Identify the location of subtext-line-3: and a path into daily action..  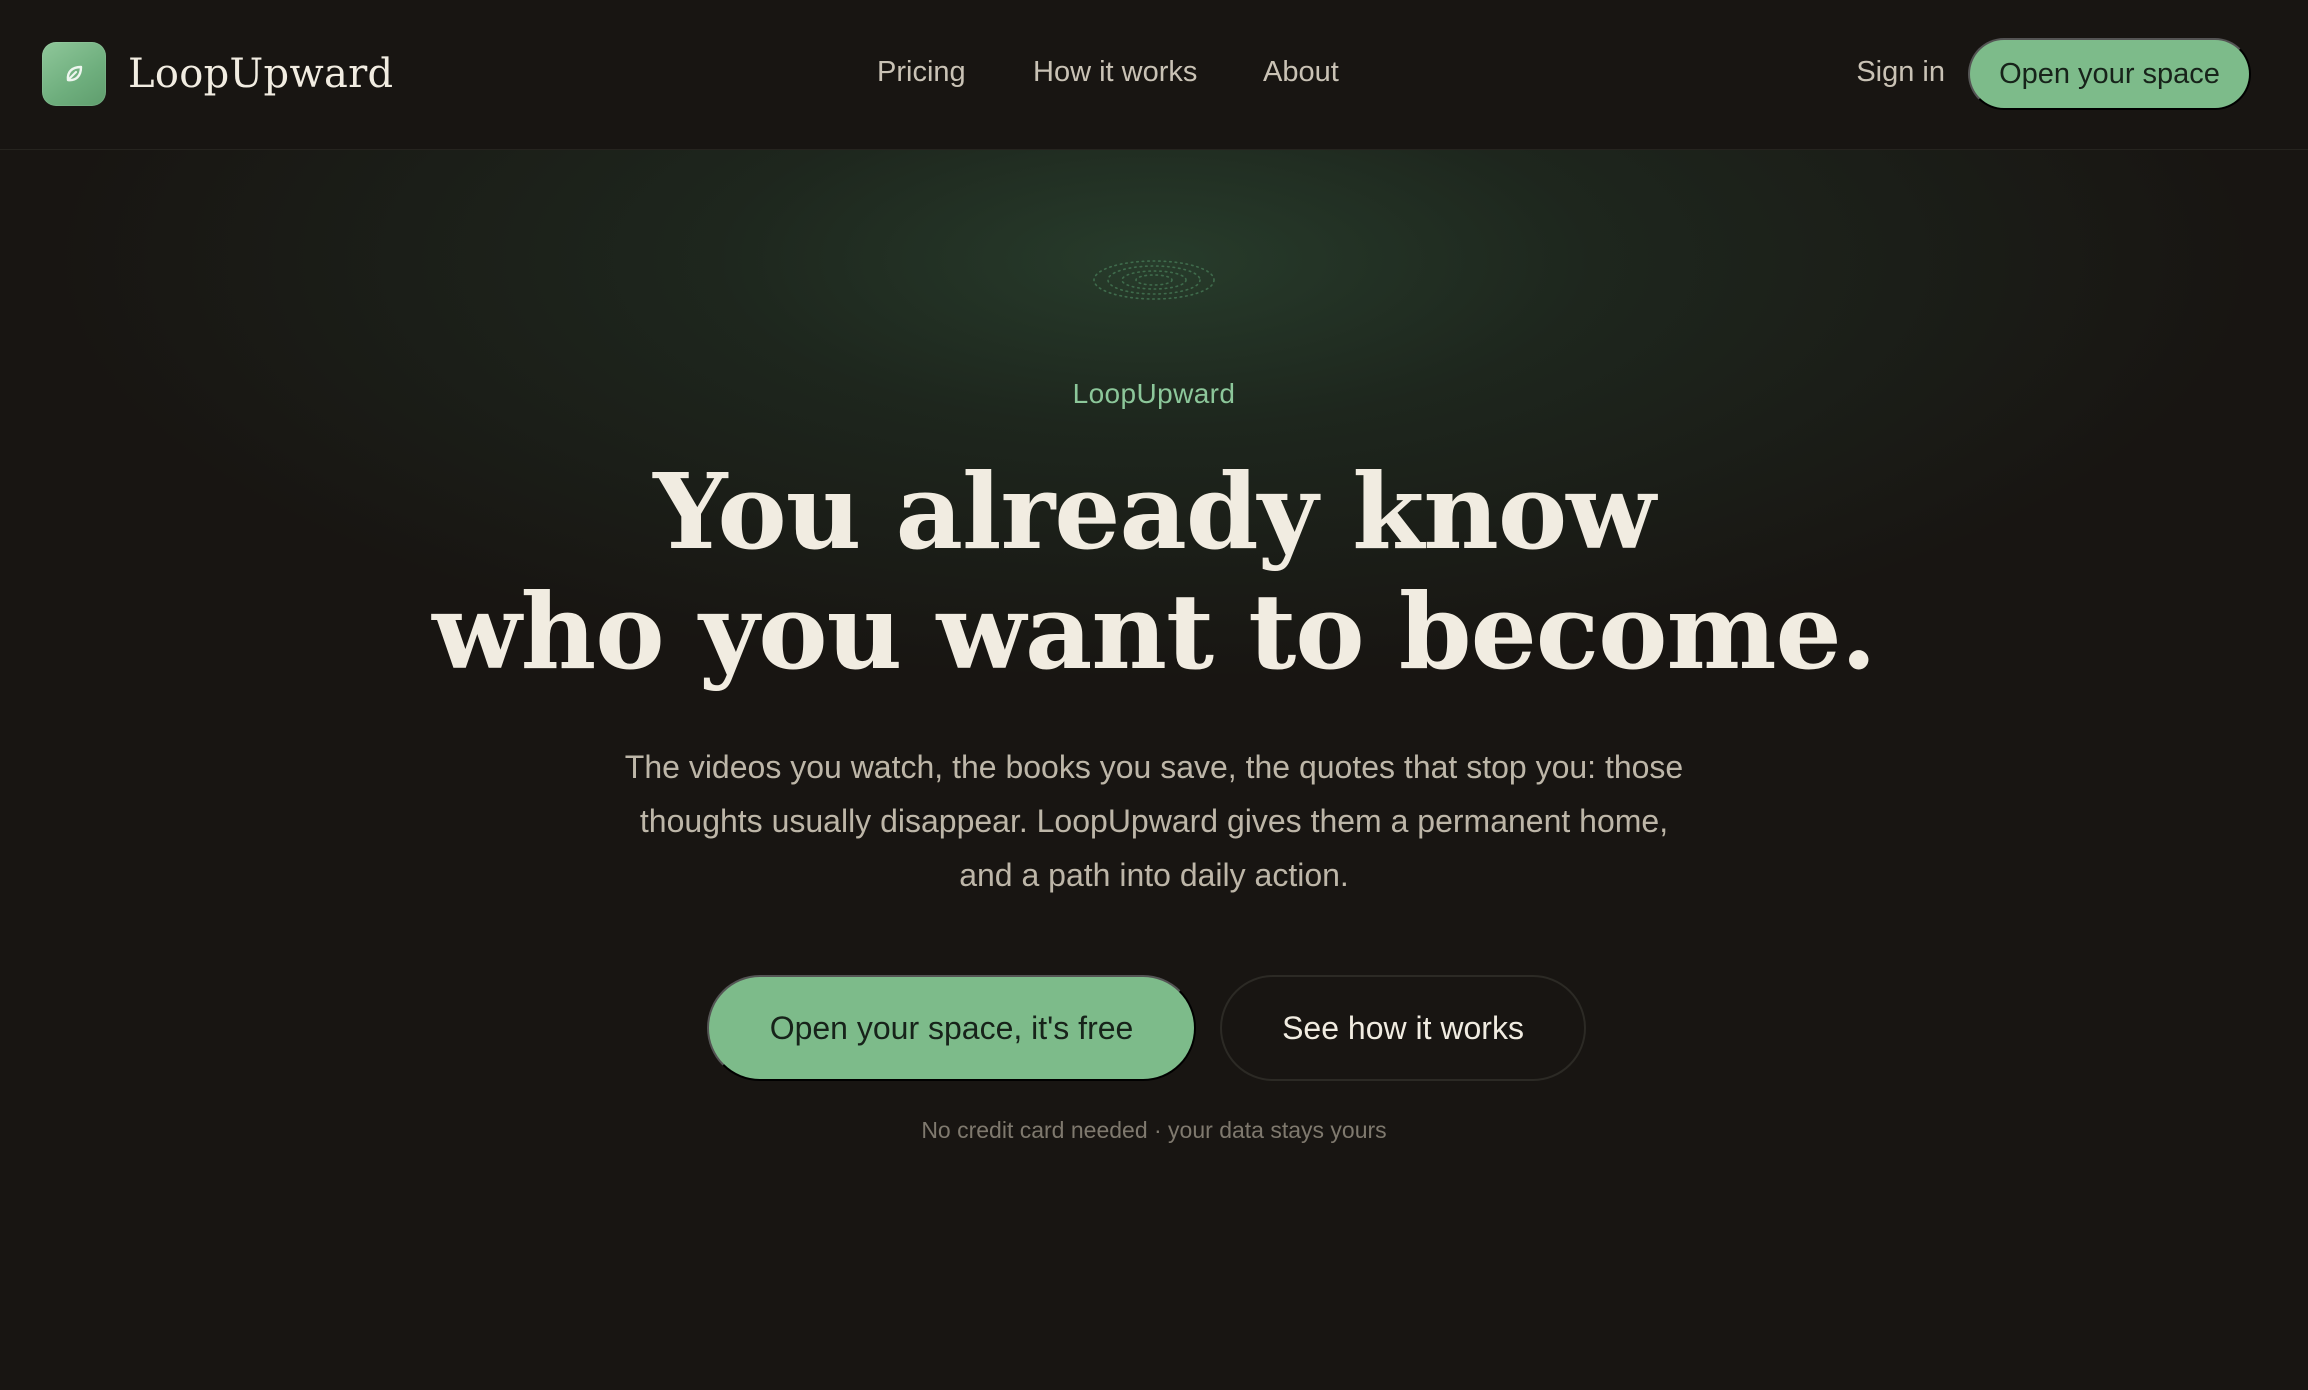
(1154, 875).